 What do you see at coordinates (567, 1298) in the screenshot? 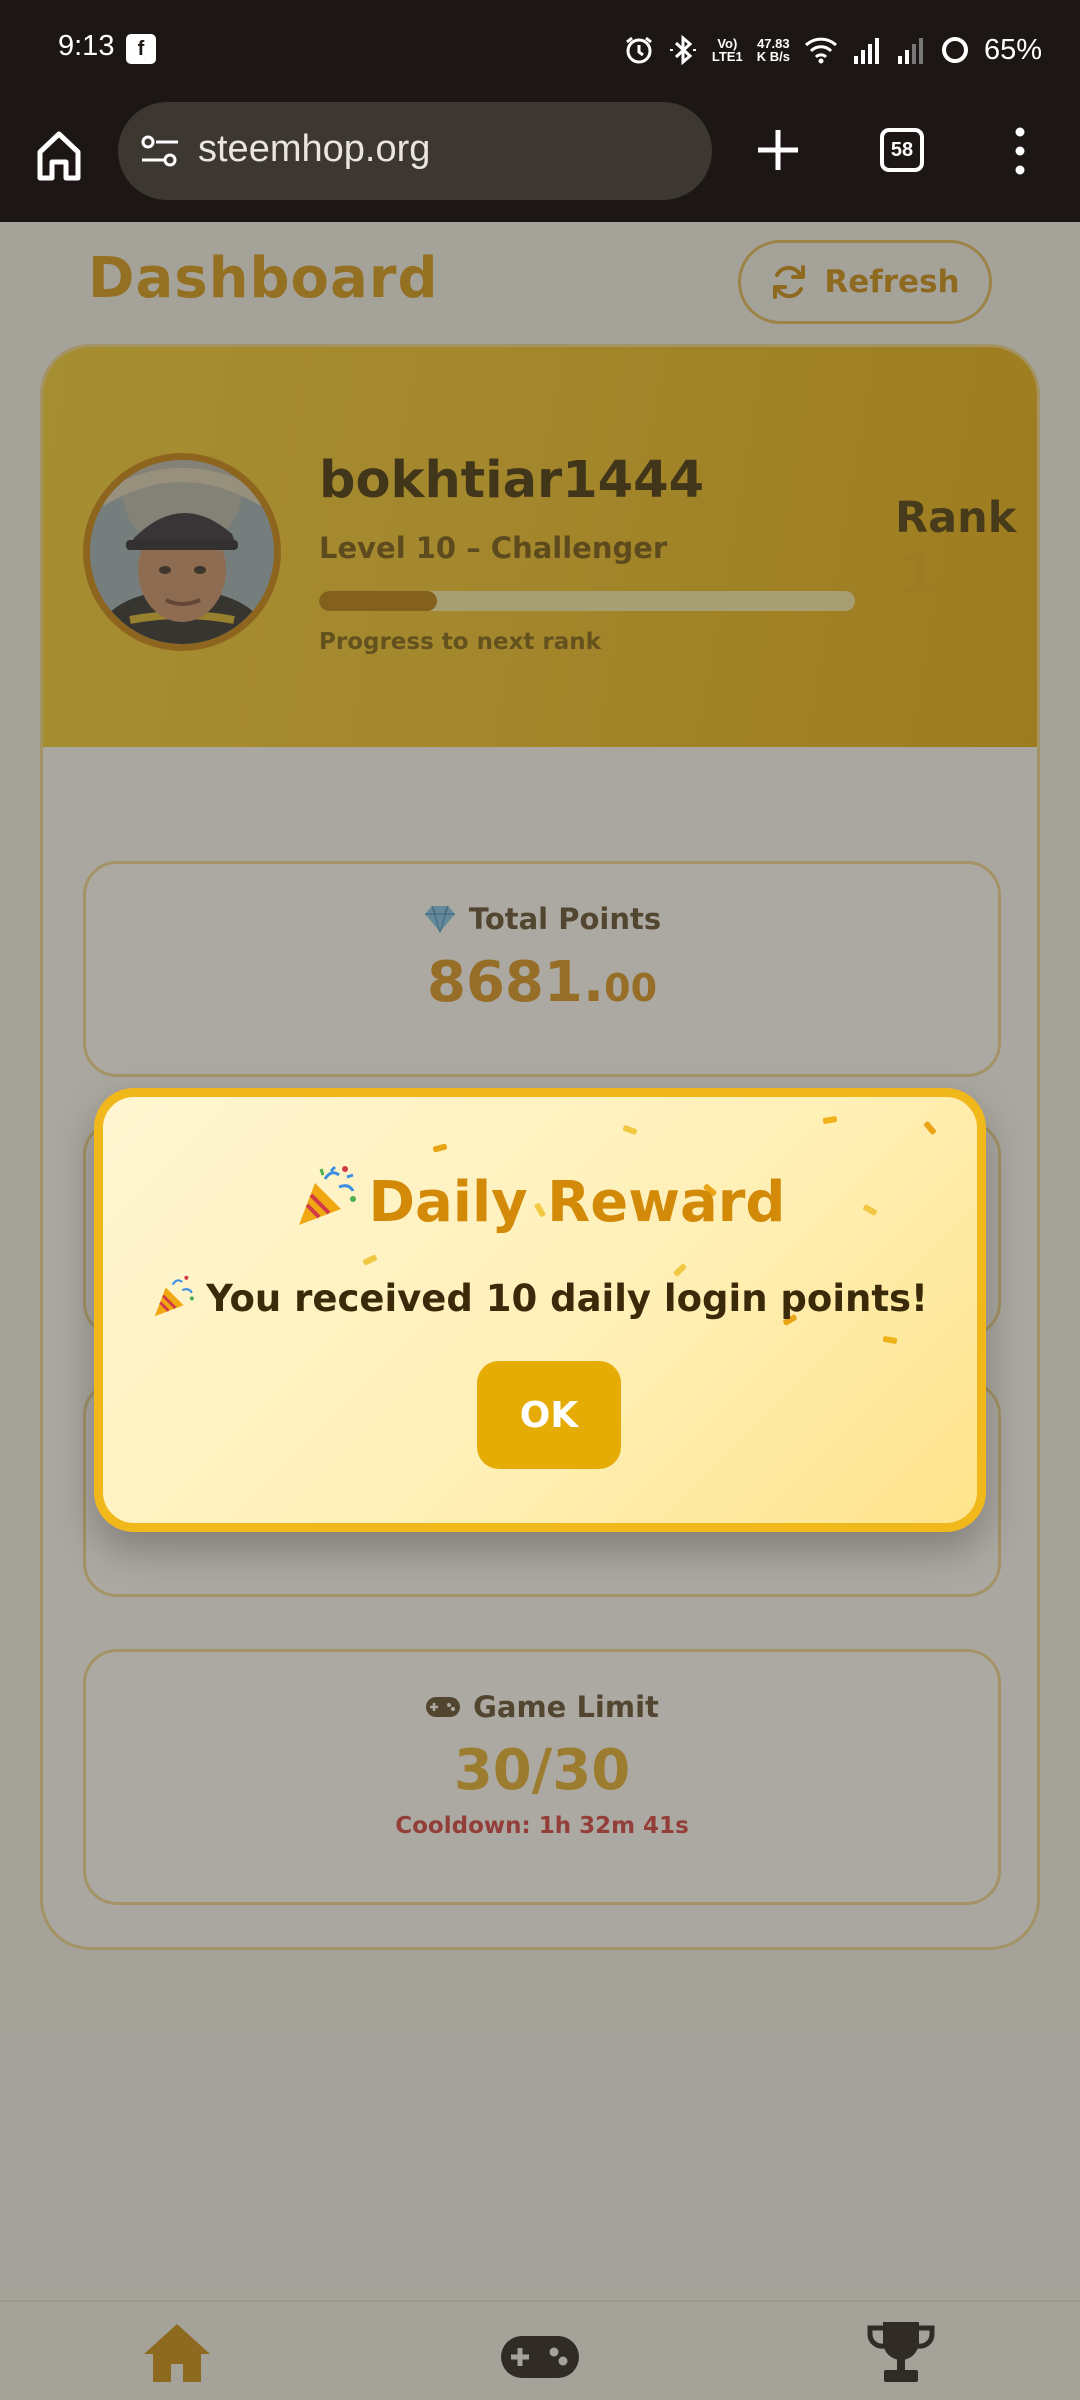
I see `modal-message-text: You received 10 daily login points!` at bounding box center [567, 1298].